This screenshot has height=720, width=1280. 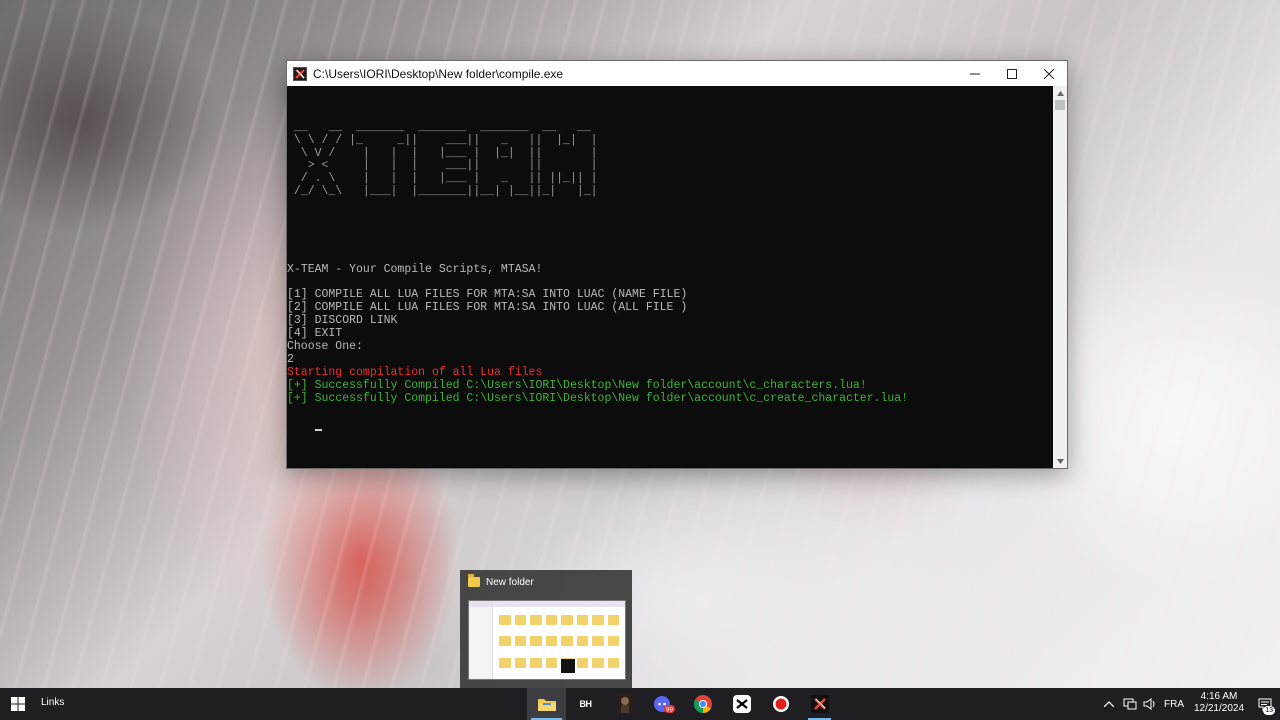 I want to click on volume-button, so click(x=1150, y=704).